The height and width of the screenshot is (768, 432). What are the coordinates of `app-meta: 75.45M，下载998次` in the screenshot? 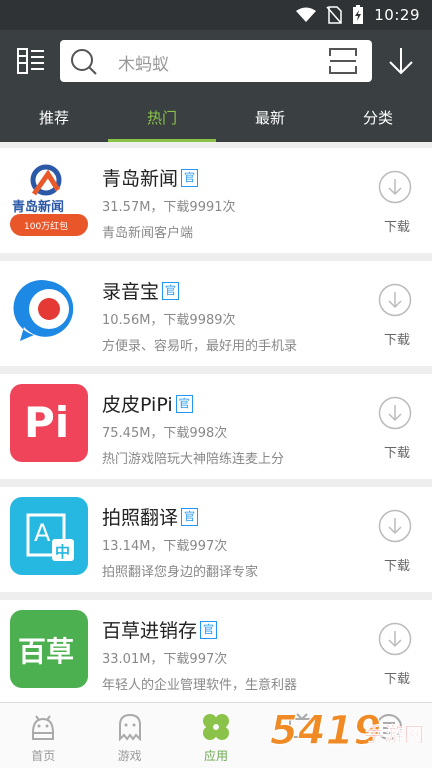 It's located at (165, 433).